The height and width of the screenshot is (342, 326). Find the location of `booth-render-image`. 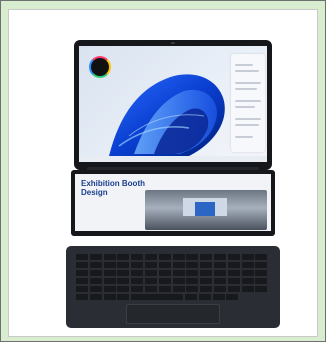

booth-render-image is located at coordinates (206, 210).